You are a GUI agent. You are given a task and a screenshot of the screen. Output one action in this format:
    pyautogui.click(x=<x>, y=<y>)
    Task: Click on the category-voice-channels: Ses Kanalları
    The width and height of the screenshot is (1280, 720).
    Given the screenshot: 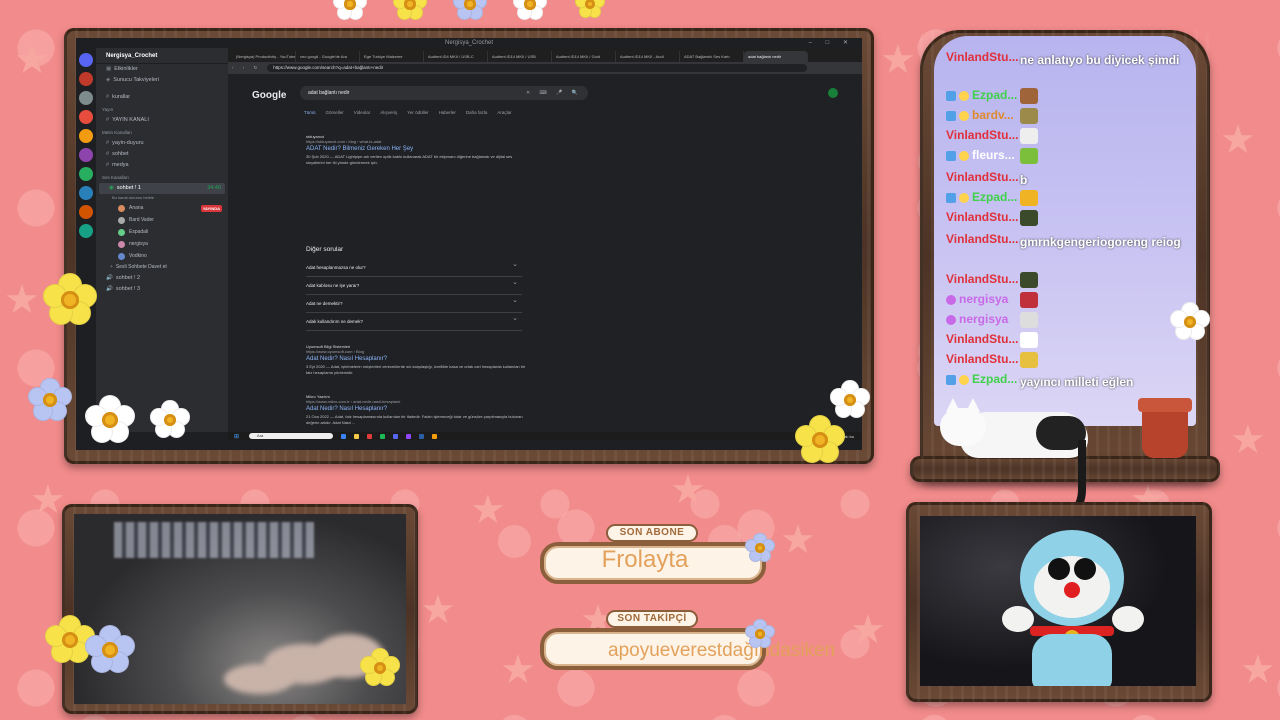 What is the action you would take?
    pyautogui.click(x=162, y=177)
    